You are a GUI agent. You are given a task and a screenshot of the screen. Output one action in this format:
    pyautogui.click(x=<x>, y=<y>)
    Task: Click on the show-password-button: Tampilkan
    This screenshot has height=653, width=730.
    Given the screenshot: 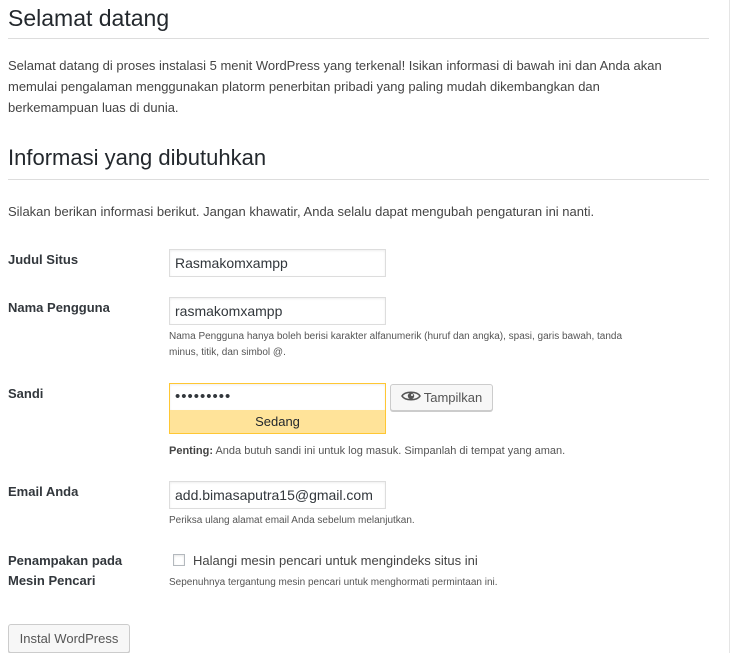 What is the action you would take?
    pyautogui.click(x=441, y=397)
    